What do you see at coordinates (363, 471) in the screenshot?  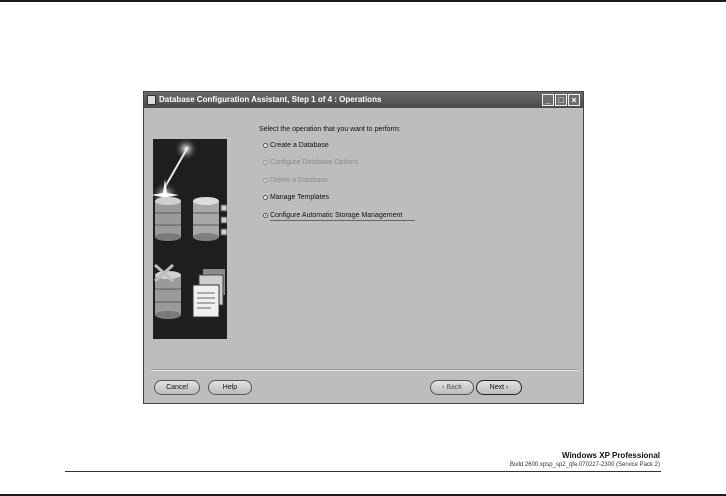 I see `footer-rule` at bounding box center [363, 471].